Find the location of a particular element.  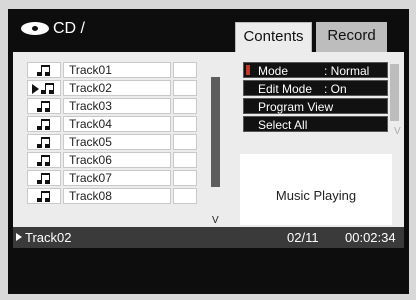

play-marker-icon is located at coordinates (35, 89).